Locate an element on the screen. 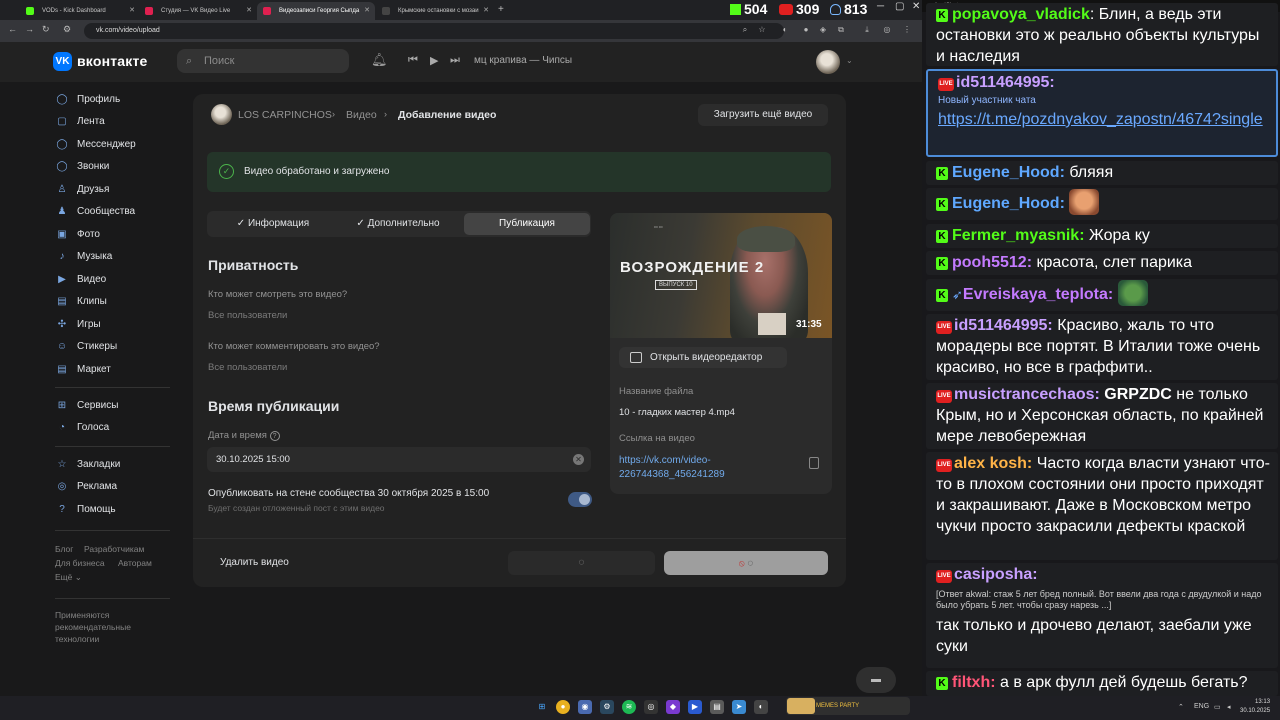 The width and height of the screenshot is (1280, 720). windows-start-icon: ⊞ is located at coordinates (542, 707).